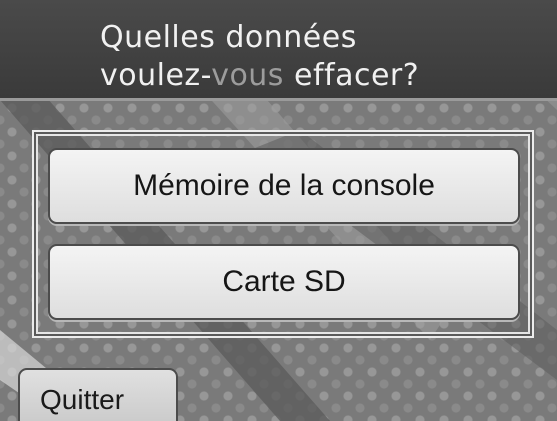 The image size is (557, 421). I want to click on quit-button: Quitter, so click(98, 394).